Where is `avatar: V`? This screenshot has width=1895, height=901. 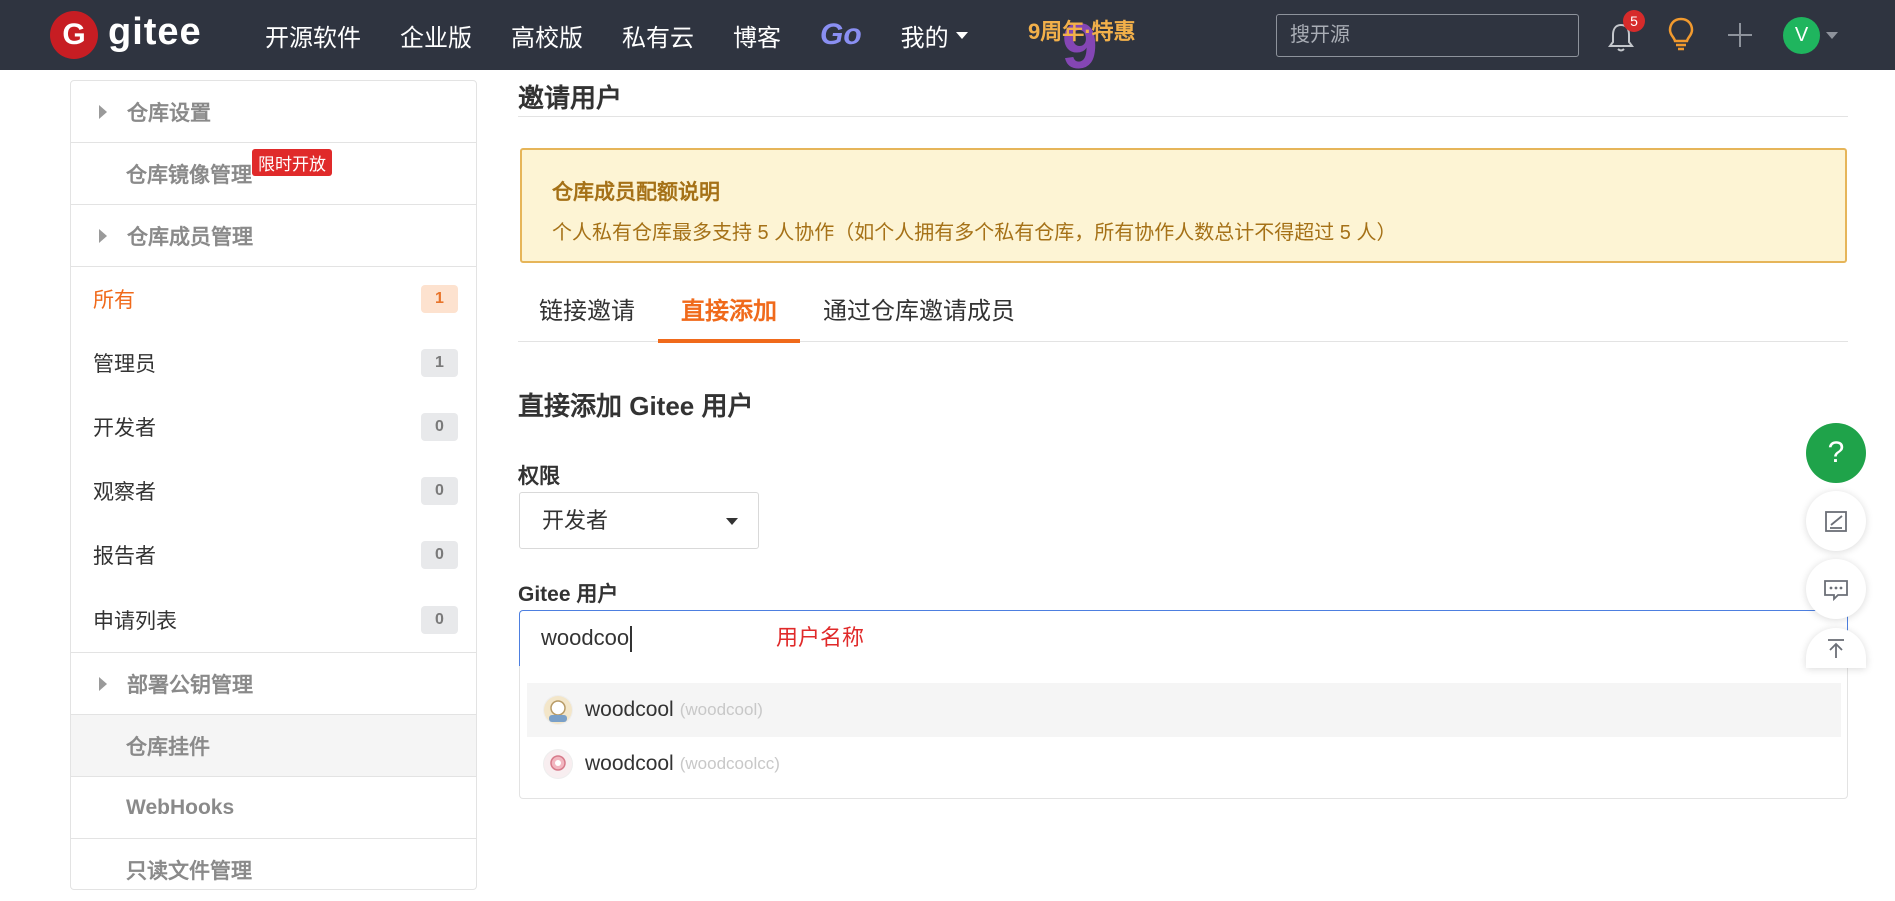 avatar: V is located at coordinates (1801, 35).